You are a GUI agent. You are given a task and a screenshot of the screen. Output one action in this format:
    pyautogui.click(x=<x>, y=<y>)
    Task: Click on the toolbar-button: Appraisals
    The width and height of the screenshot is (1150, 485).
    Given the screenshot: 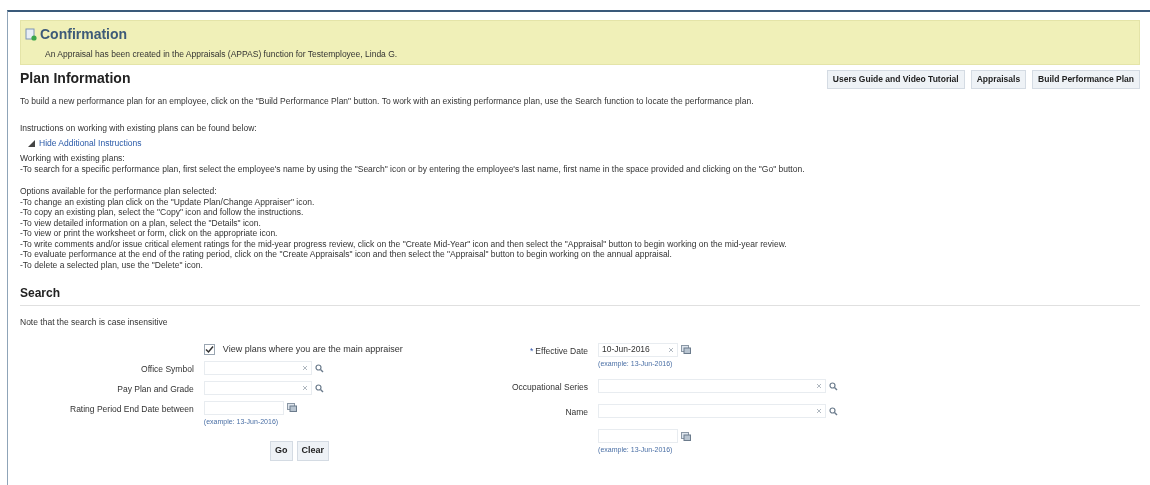 What is the action you would take?
    pyautogui.click(x=998, y=79)
    